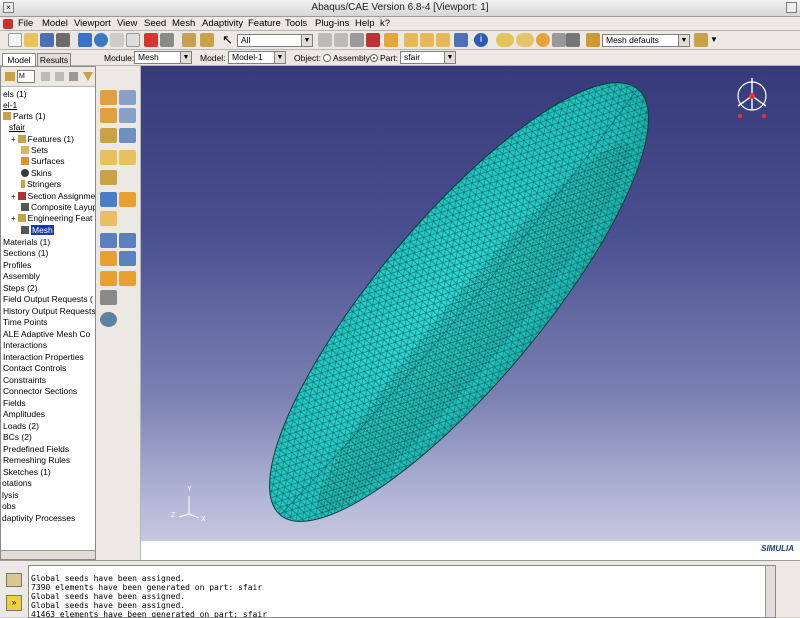 Image resolution: width=800 pixels, height=618 pixels. I want to click on tree-scrollbar, so click(48, 554).